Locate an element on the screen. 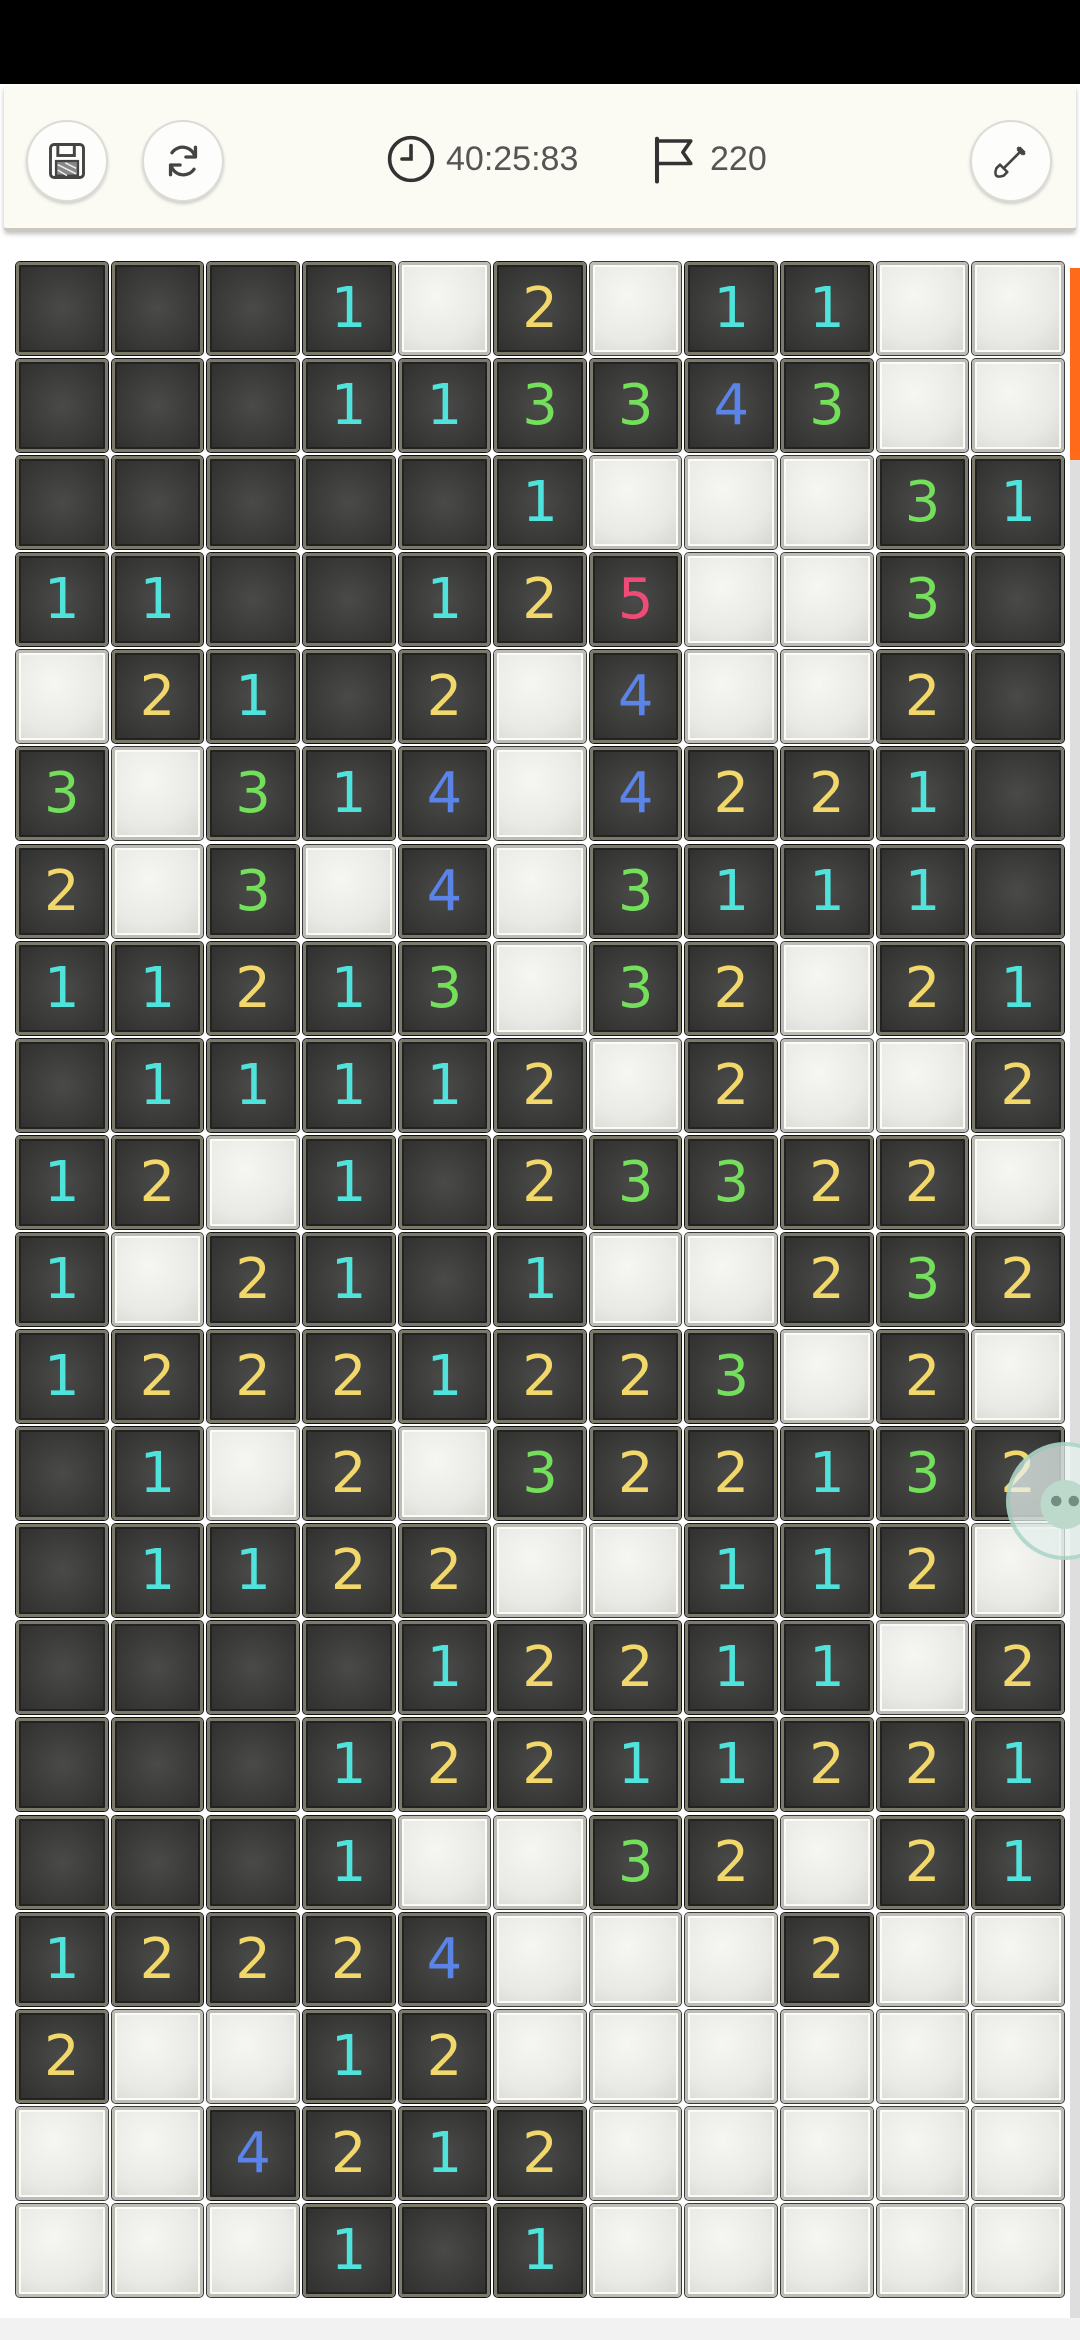 The image size is (1080, 2340). number-cell: 4 is located at coordinates (444, 891).